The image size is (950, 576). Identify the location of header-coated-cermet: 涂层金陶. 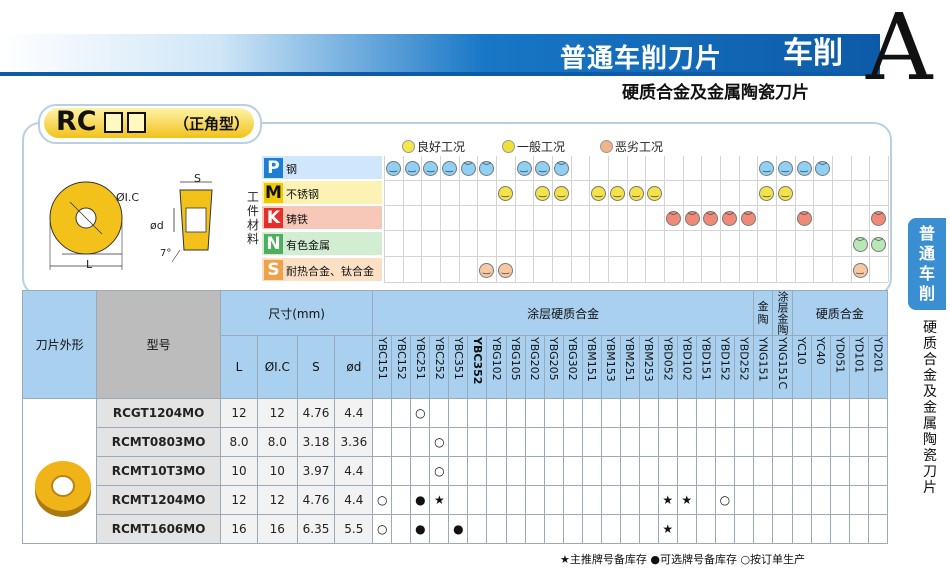
(782, 313).